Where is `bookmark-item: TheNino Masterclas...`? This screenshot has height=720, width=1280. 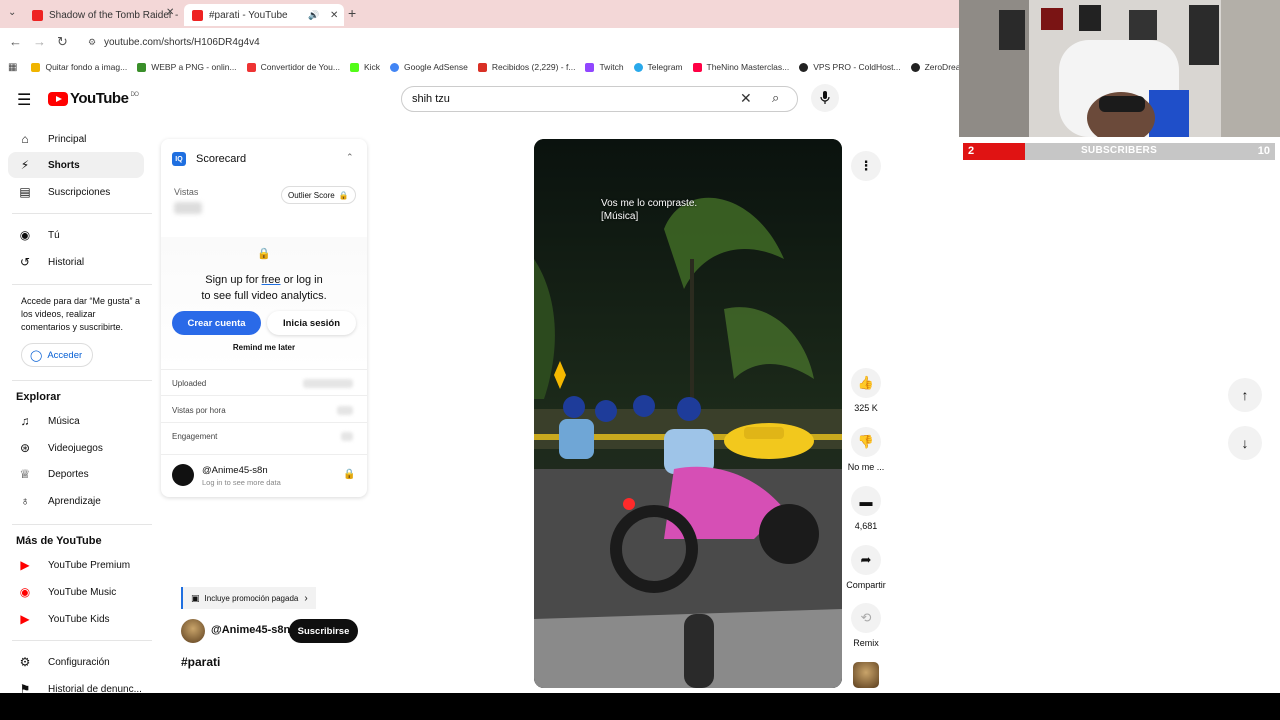 bookmark-item: TheNino Masterclas... is located at coordinates (740, 67).